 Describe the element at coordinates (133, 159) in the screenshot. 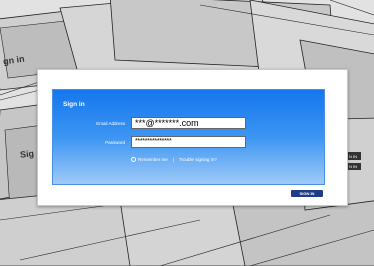

I see `remember-me-radio` at that location.